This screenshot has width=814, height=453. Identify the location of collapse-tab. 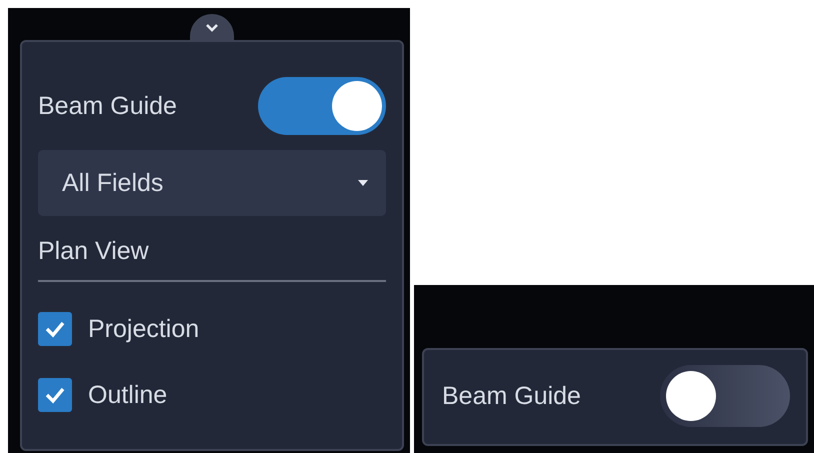
(212, 27).